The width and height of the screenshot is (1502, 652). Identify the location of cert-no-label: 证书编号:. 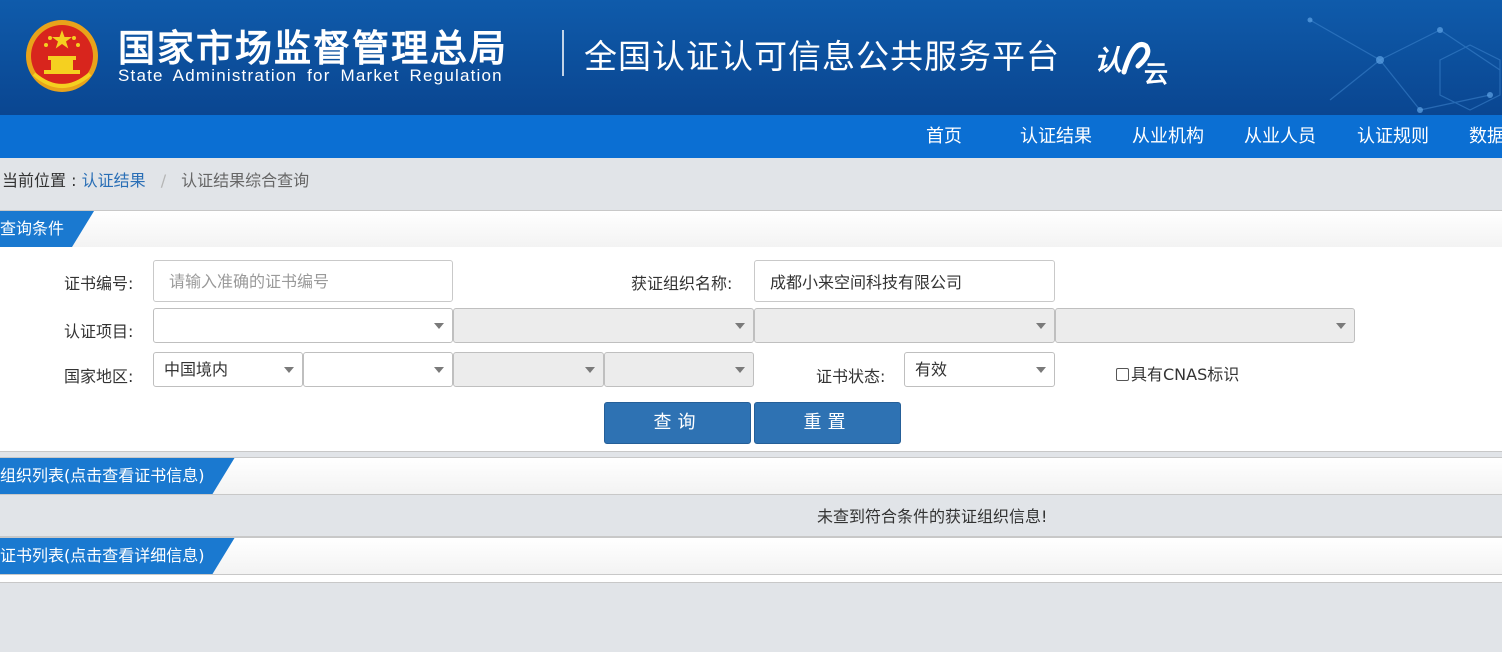
(99, 283).